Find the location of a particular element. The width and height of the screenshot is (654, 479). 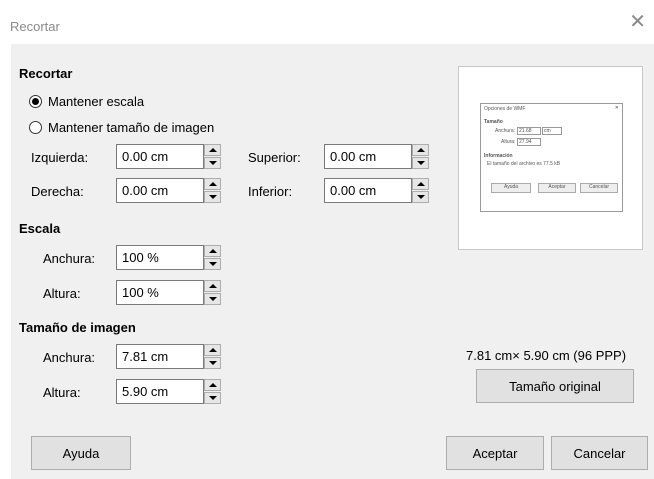

radio-unchecked-icon is located at coordinates (35, 127).